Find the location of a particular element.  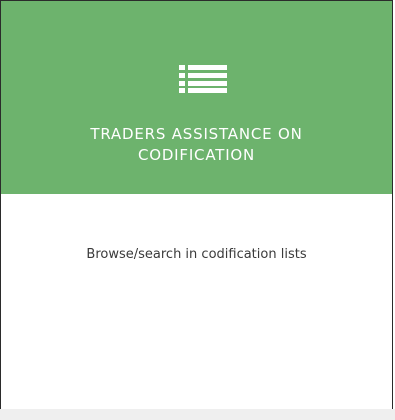

bottom-divider is located at coordinates (197, 414).